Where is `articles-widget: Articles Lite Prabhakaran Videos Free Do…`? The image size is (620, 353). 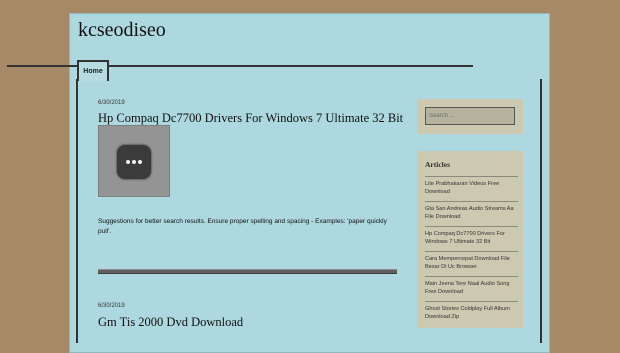
articles-widget: Articles Lite Prabhakaran Videos Free Do… is located at coordinates (470, 239).